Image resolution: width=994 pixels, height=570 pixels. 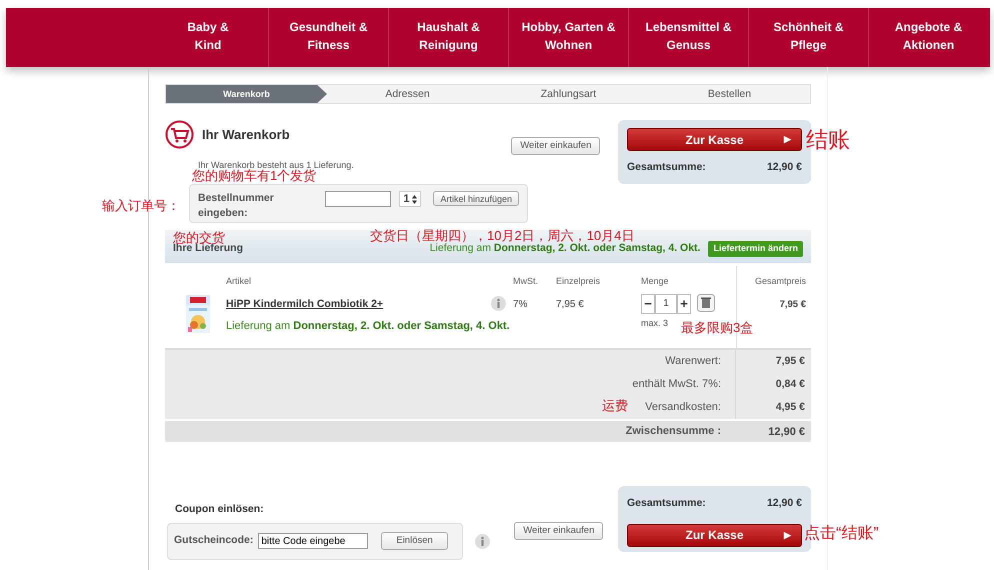 What do you see at coordinates (729, 94) in the screenshot?
I see `checkout-step: Bestellen` at bounding box center [729, 94].